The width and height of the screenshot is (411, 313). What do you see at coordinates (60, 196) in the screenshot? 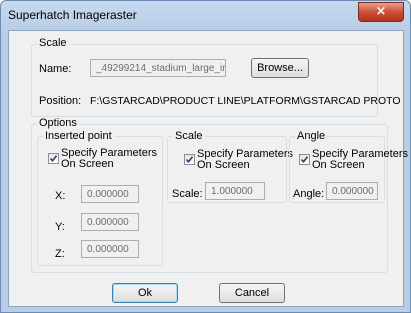
I see `x-label: X:` at bounding box center [60, 196].